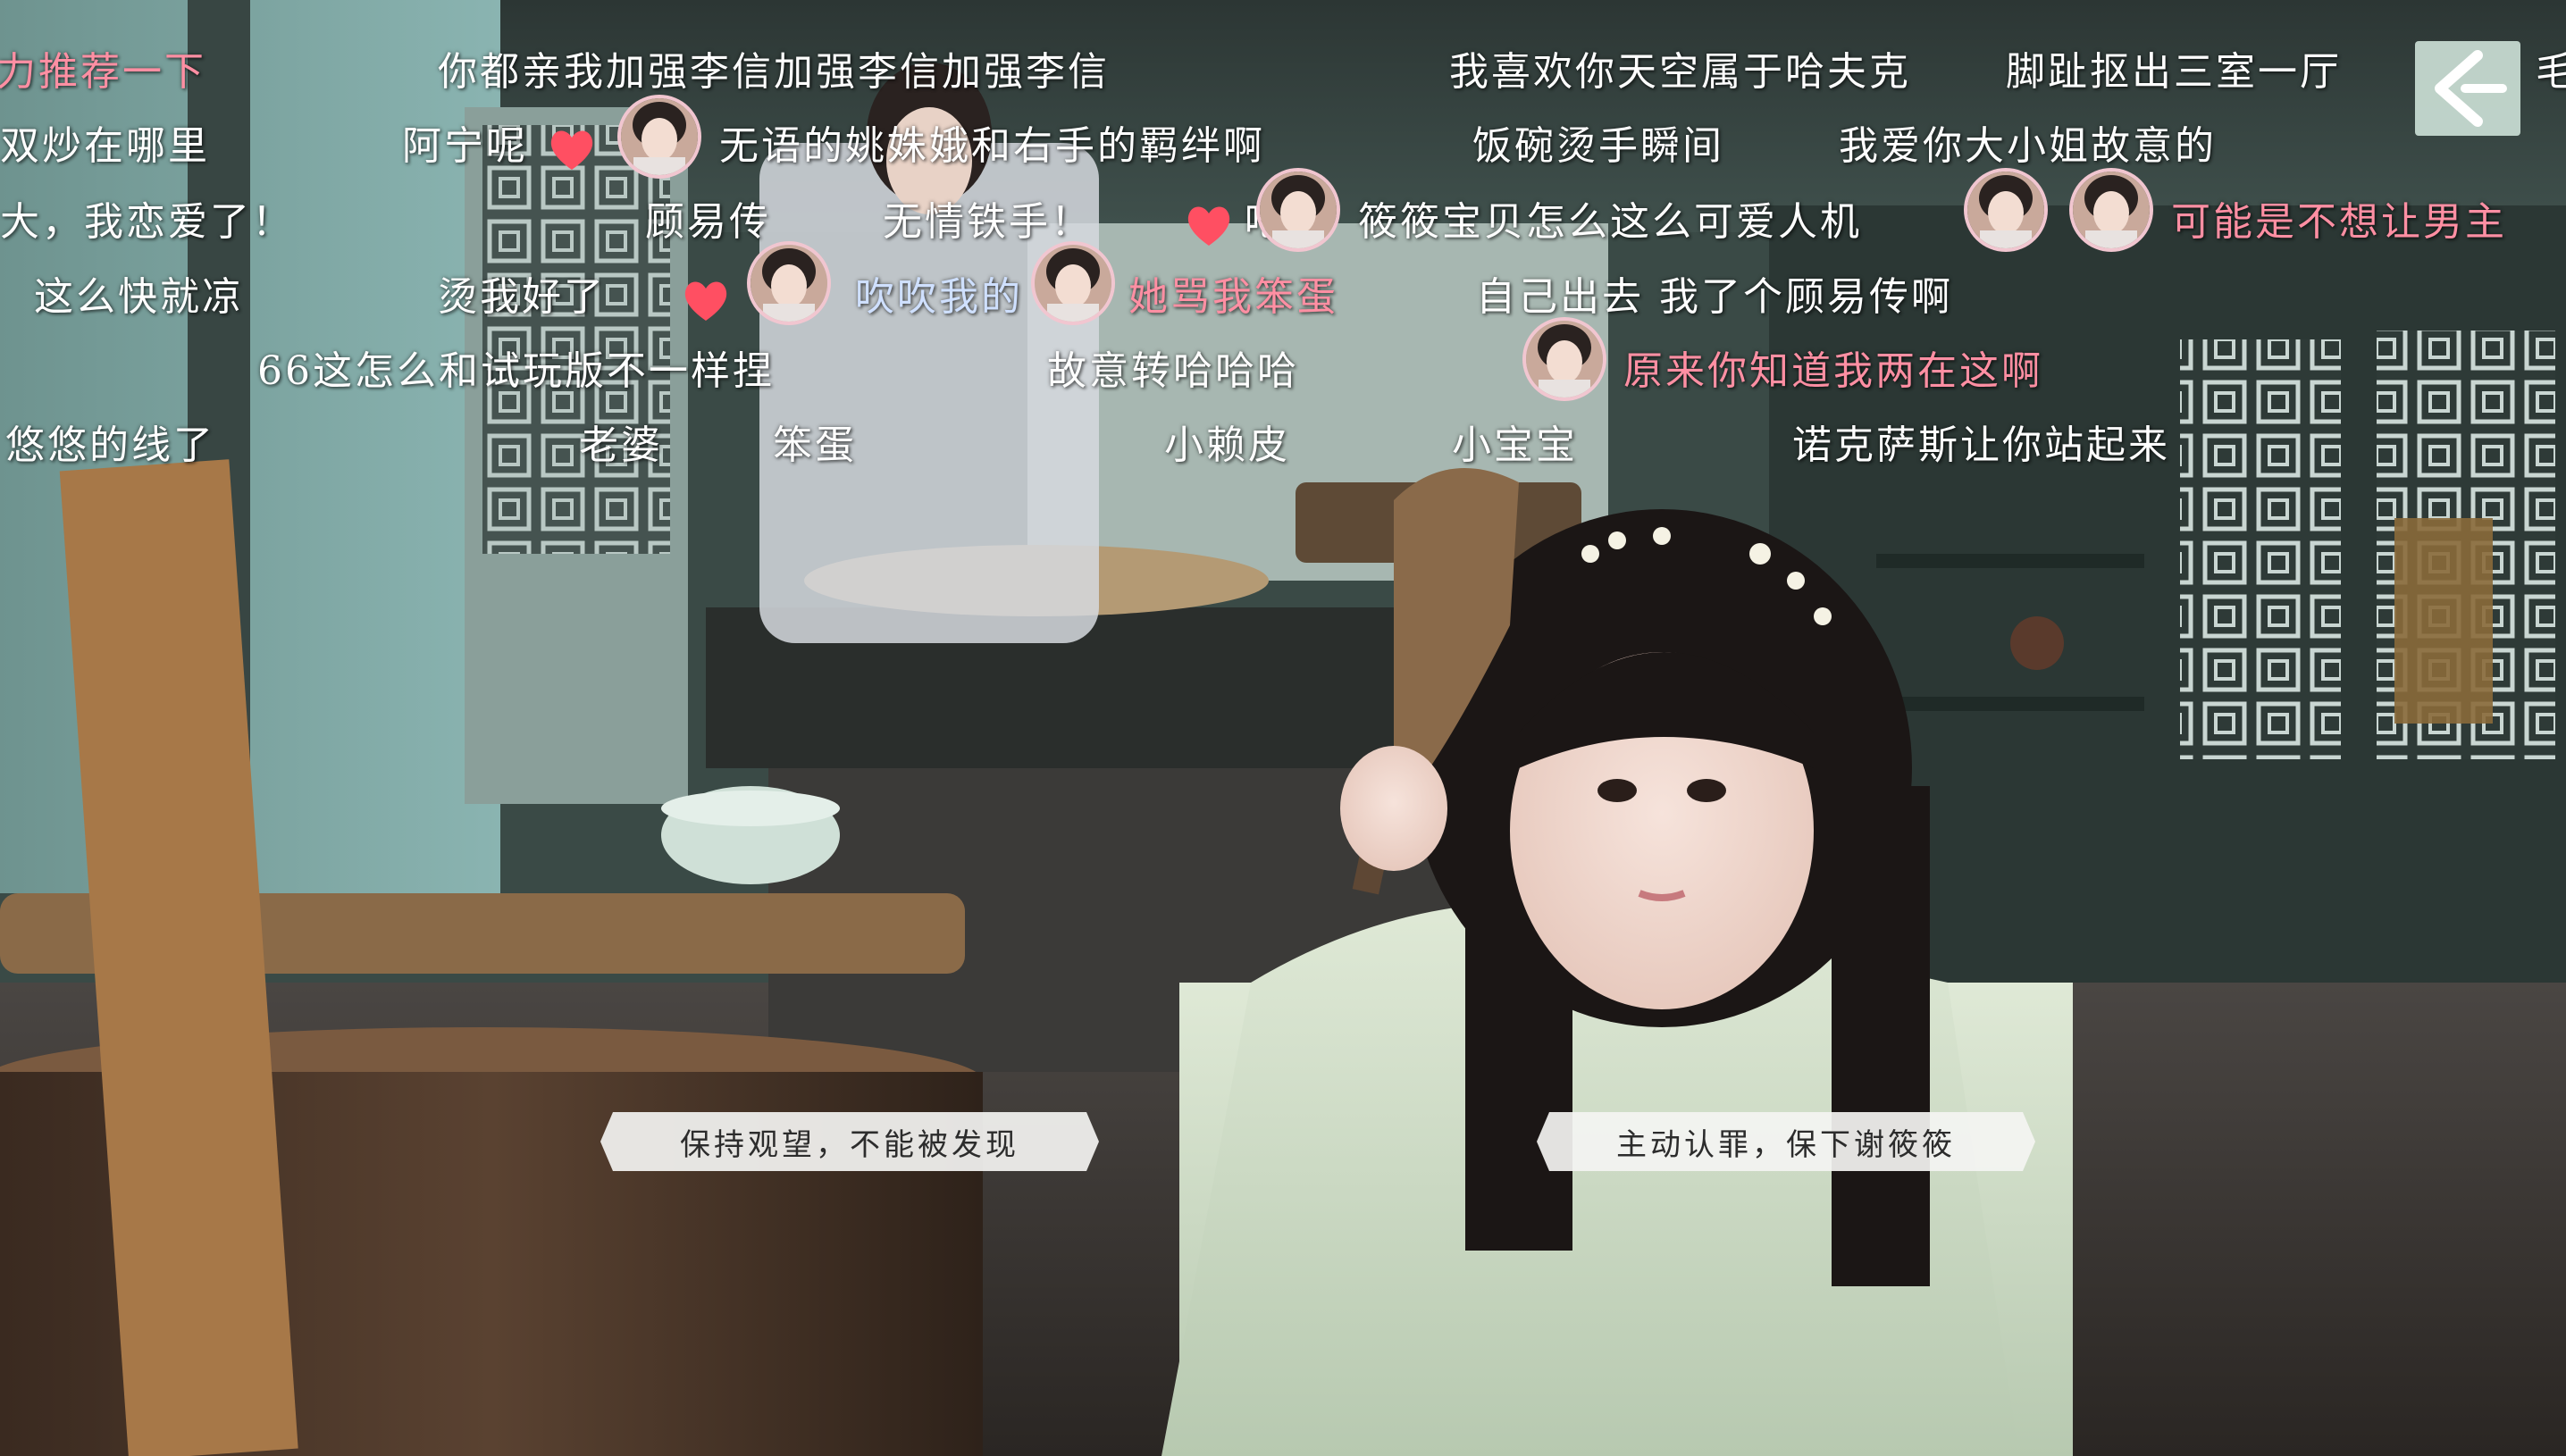 This screenshot has width=2566, height=1456. Describe the element at coordinates (522, 297) in the screenshot. I see `danmaku-comment: 烫我好了` at that location.